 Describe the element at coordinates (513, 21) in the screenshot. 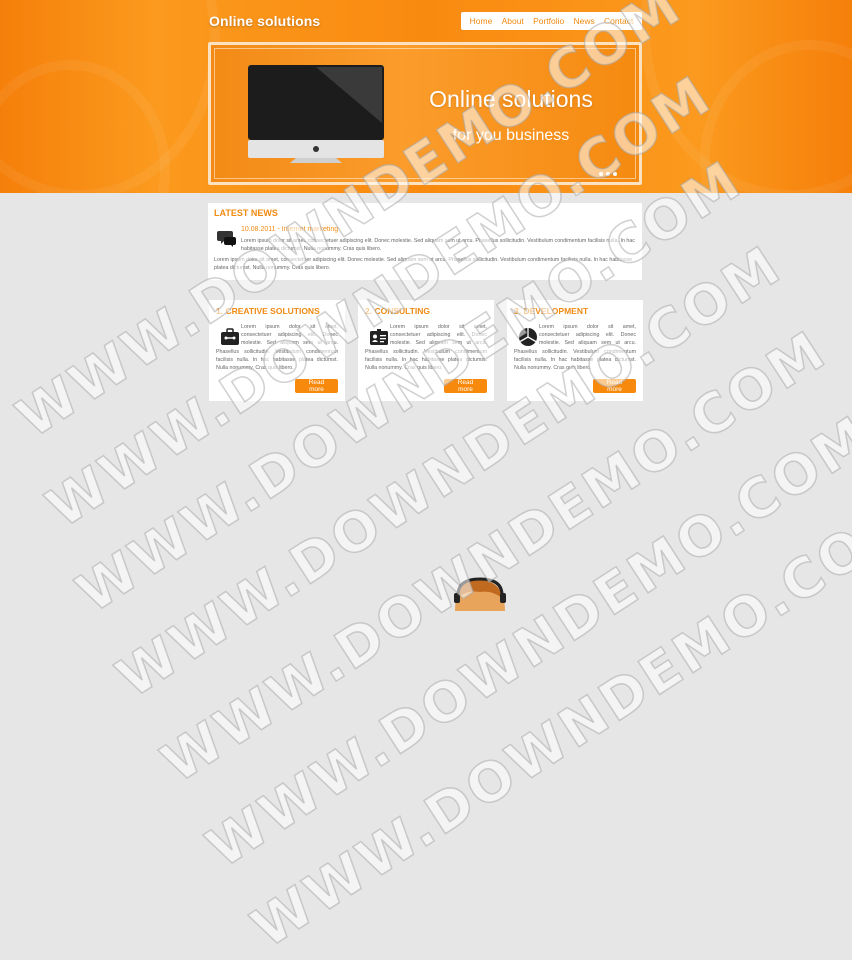

I see `nav-about: About` at that location.